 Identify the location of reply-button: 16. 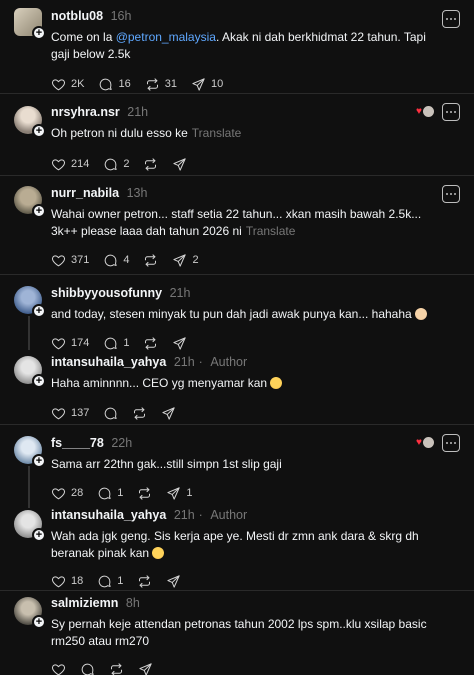
(114, 84).